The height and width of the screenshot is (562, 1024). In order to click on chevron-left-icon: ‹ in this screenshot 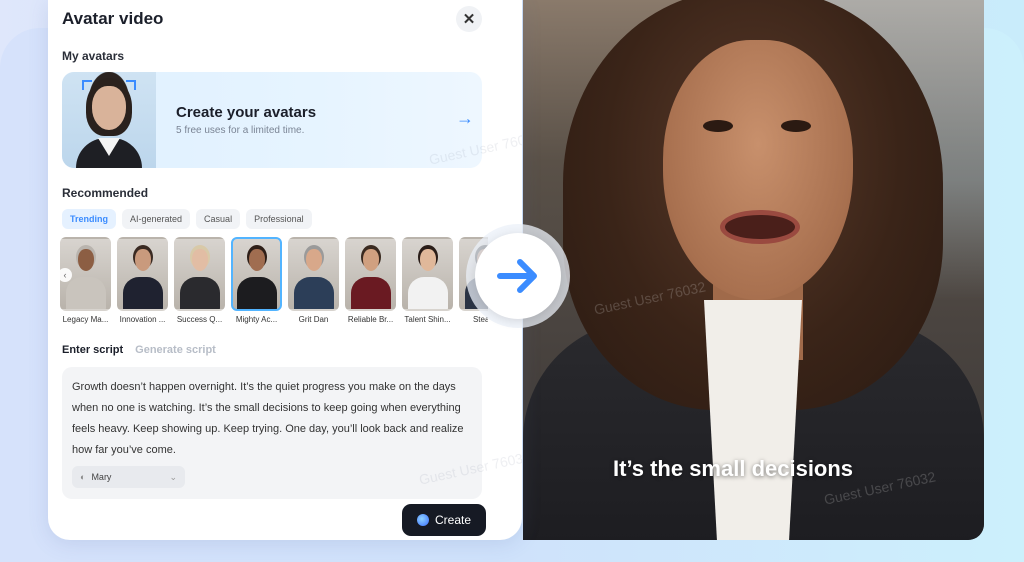, I will do `click(65, 275)`.